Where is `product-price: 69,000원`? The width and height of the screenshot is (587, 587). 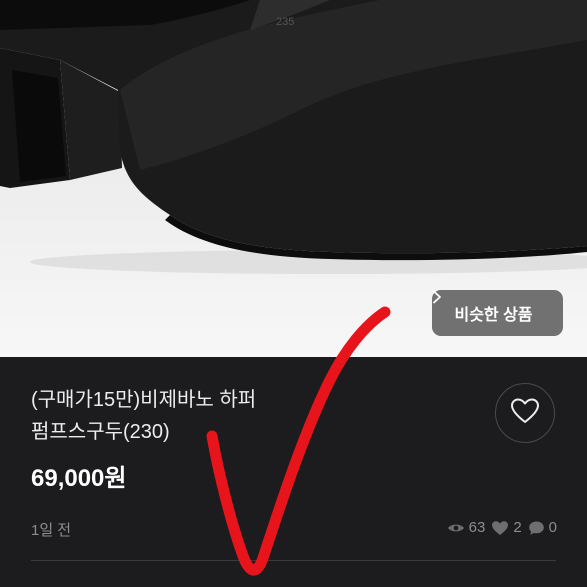
product-price: 69,000원 is located at coordinates (79, 478).